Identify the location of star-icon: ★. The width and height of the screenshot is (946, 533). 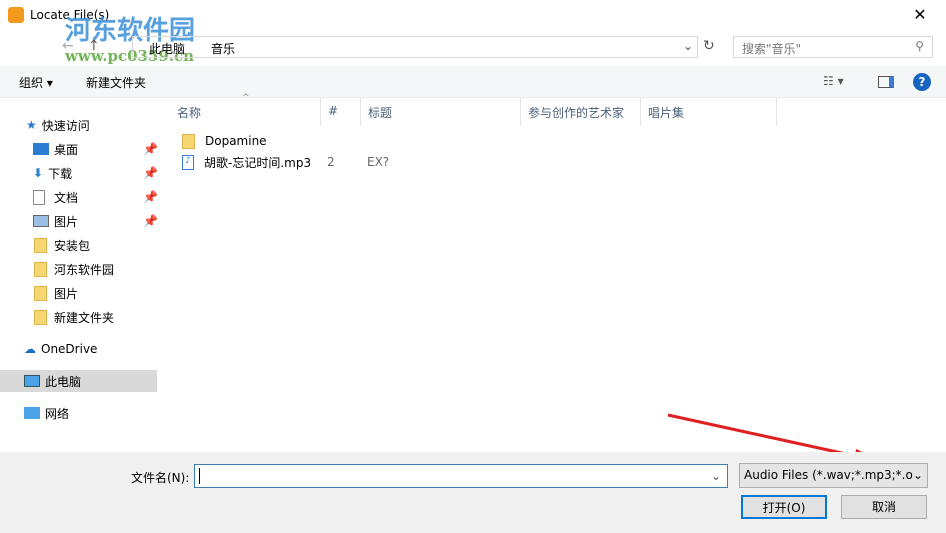
(31, 125).